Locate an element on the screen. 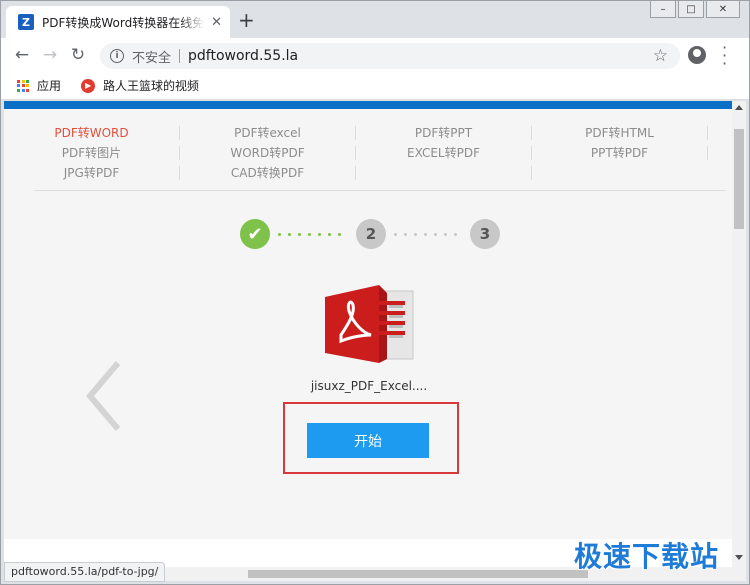 Image resolution: width=750 pixels, height=585 pixels. horizontal-scroll-thumb is located at coordinates (418, 574).